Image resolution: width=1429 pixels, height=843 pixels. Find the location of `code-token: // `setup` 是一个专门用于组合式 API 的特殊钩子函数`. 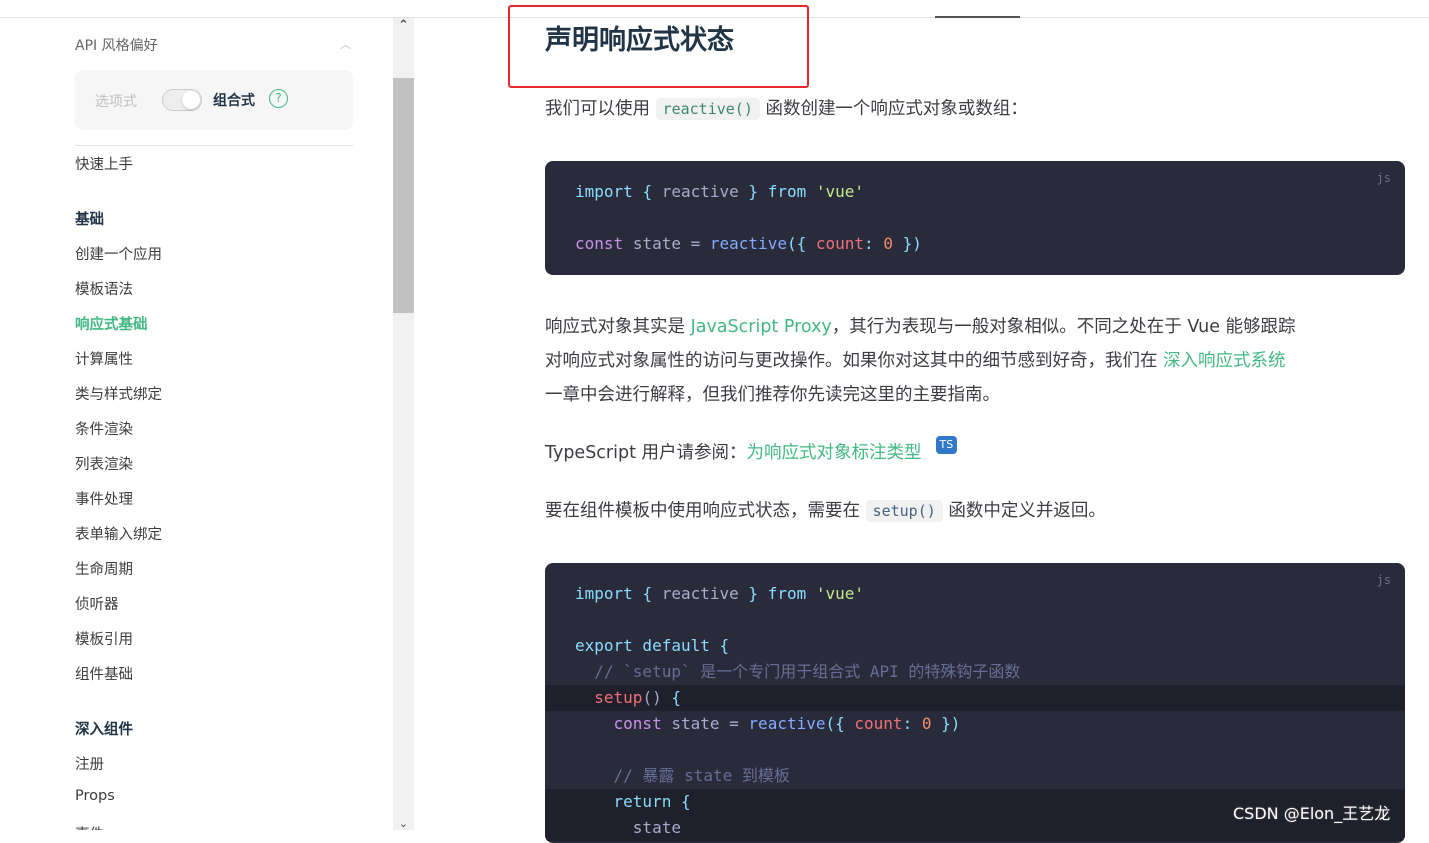

code-token: // `setup` 是一个专门用于组合式 API 的特殊钩子函数 is located at coordinates (807, 671).